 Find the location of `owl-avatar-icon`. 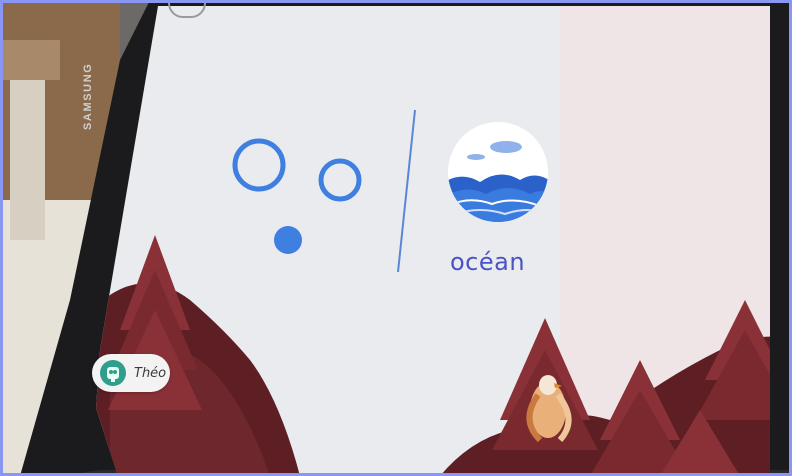

owl-avatar-icon is located at coordinates (113, 373).